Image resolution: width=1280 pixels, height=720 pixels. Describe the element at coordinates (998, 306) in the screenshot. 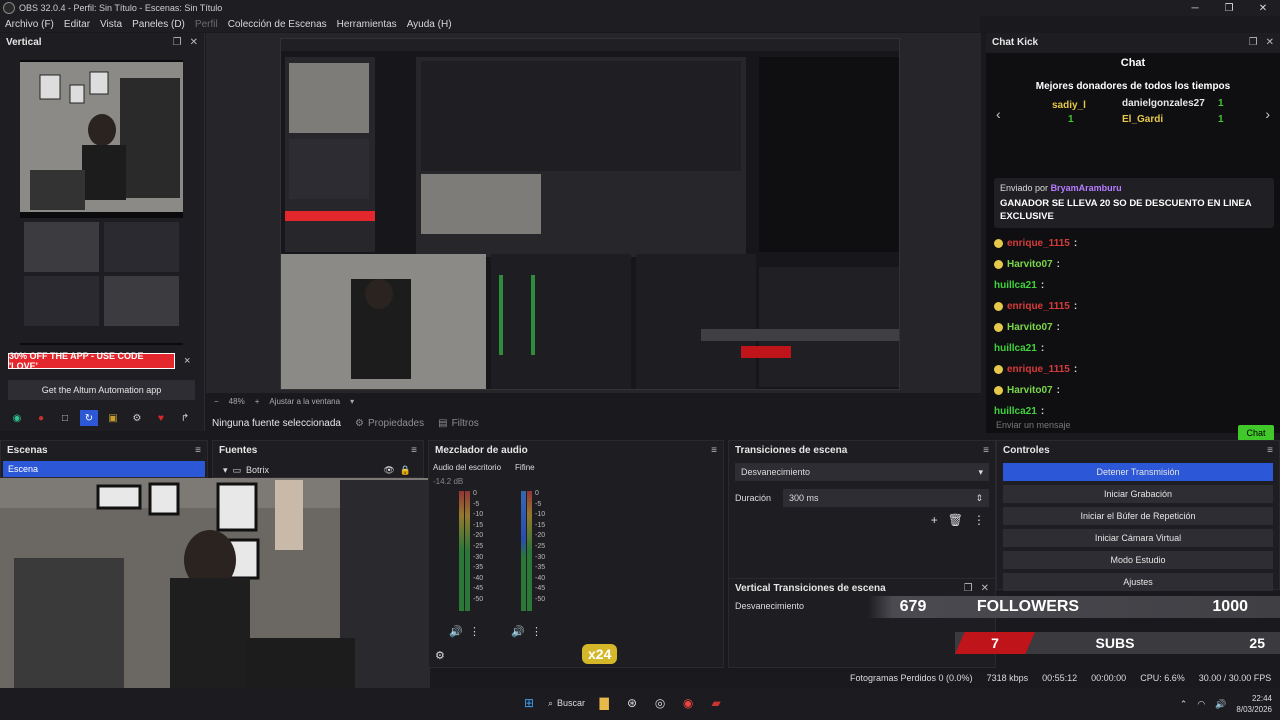

I see `badge-icon` at that location.